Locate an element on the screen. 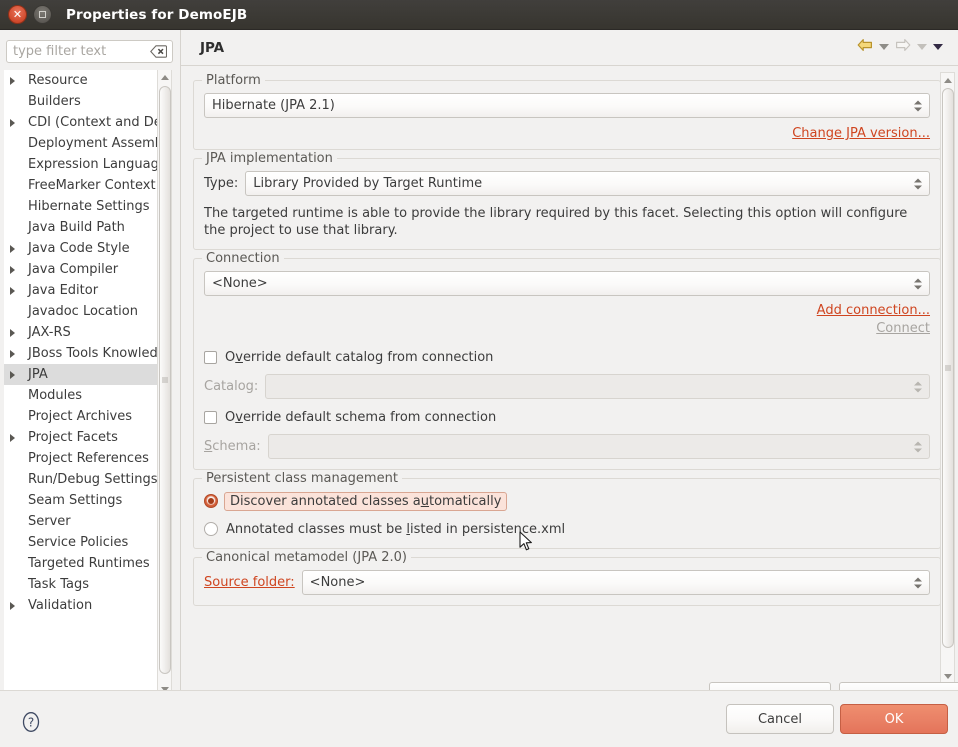  sidebar-item-java-code-style: Java Code Style is located at coordinates (80, 248).